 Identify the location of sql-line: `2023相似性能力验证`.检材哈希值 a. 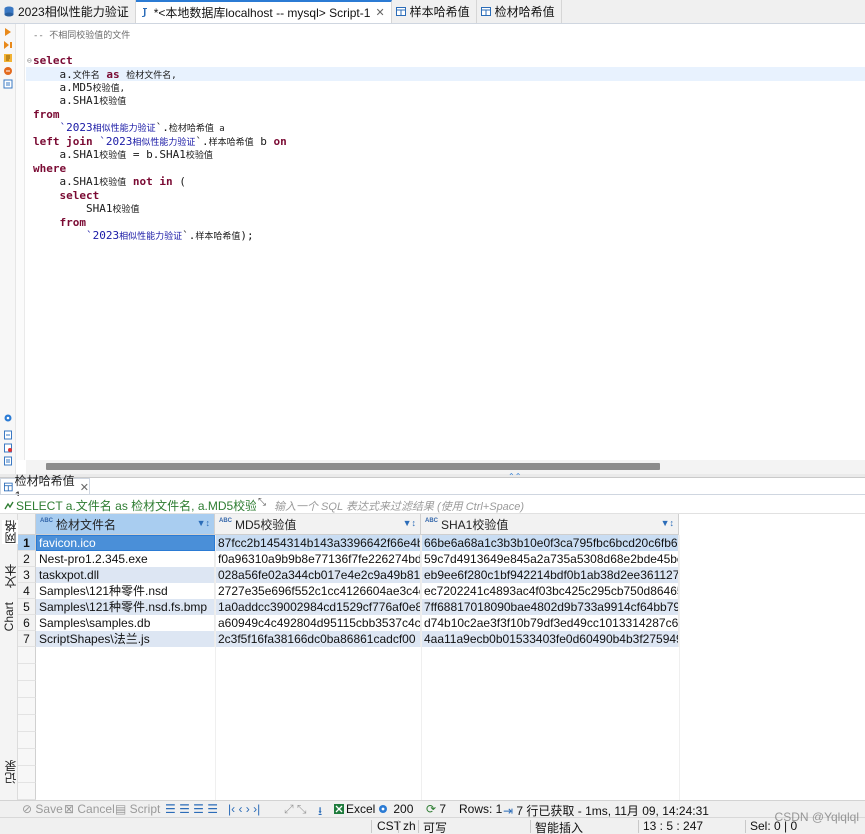
(142, 127).